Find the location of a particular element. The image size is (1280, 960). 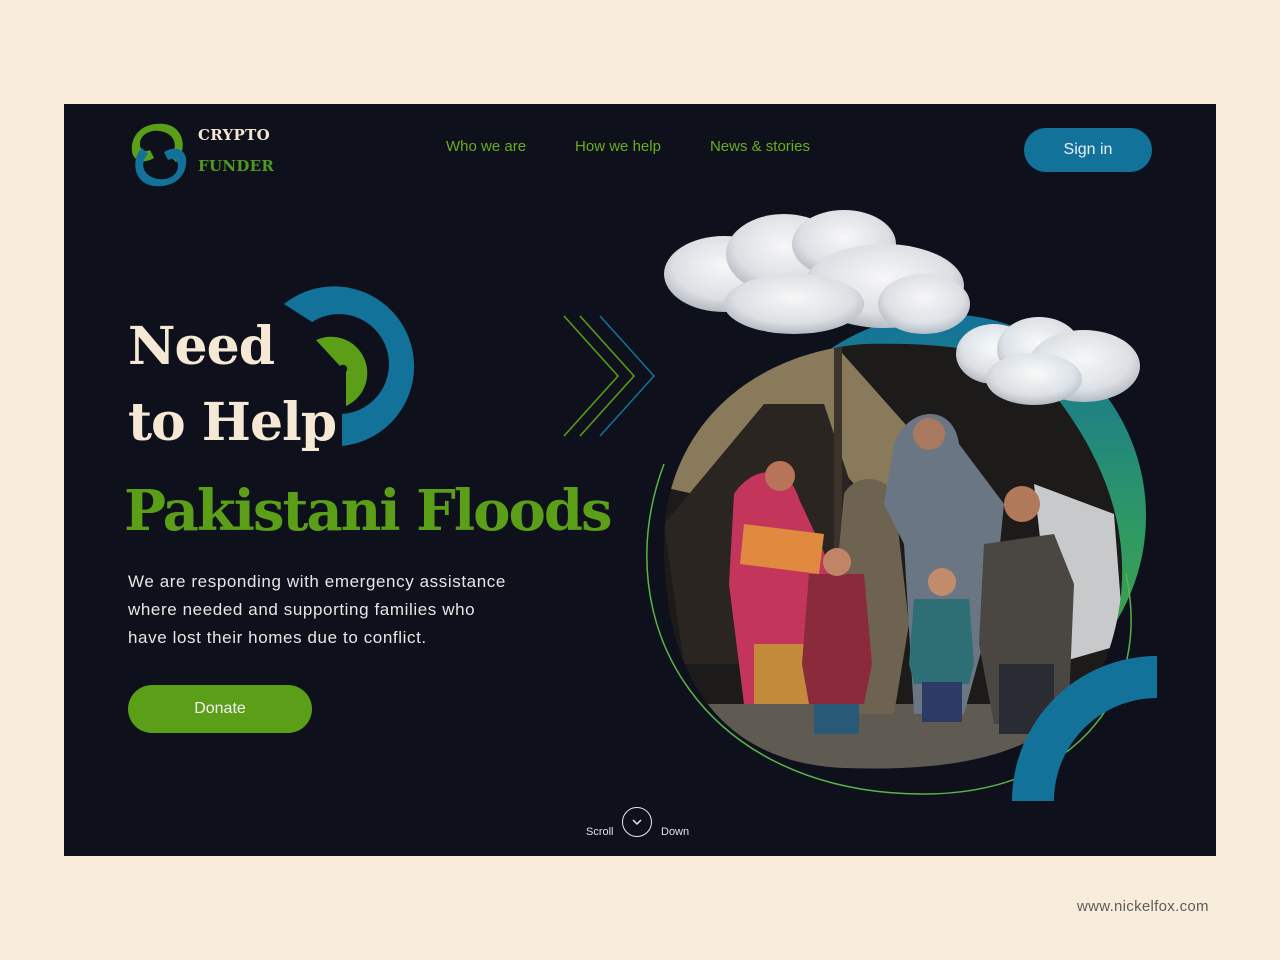

brand-logo: CRYPTO FUNDER is located at coordinates (206, 155).